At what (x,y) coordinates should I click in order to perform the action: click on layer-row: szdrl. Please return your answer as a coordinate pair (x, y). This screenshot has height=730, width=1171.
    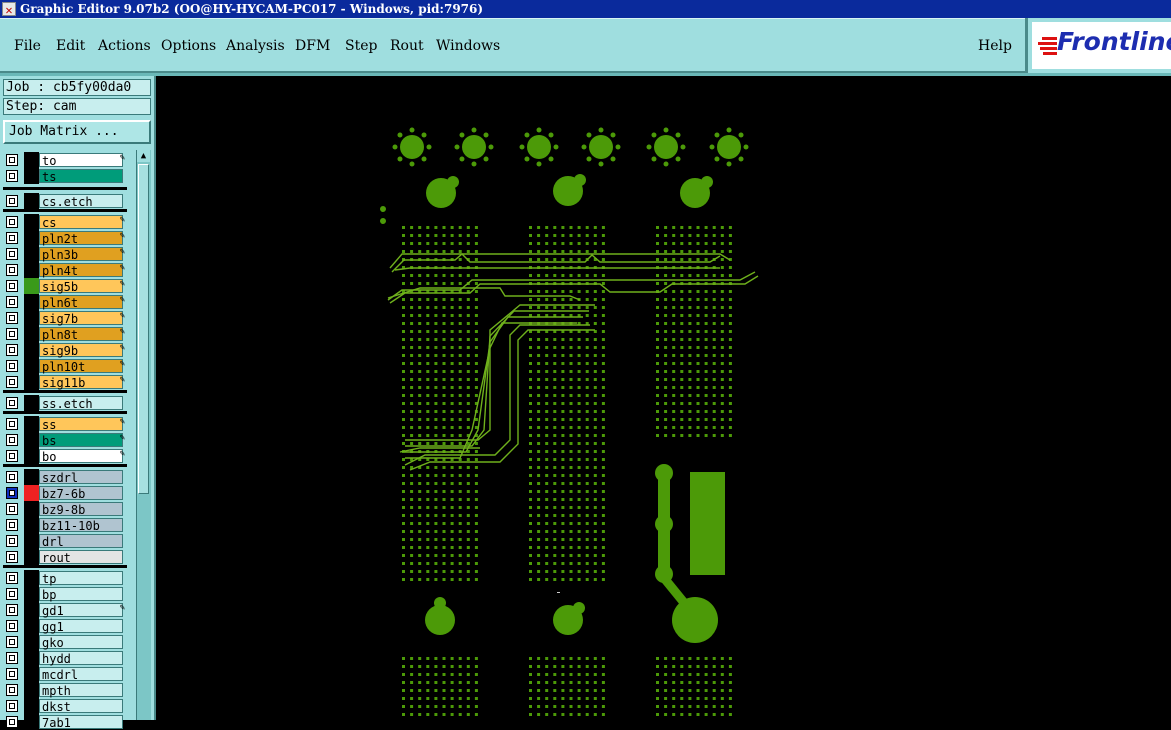
    Looking at the image, I should click on (65, 477).